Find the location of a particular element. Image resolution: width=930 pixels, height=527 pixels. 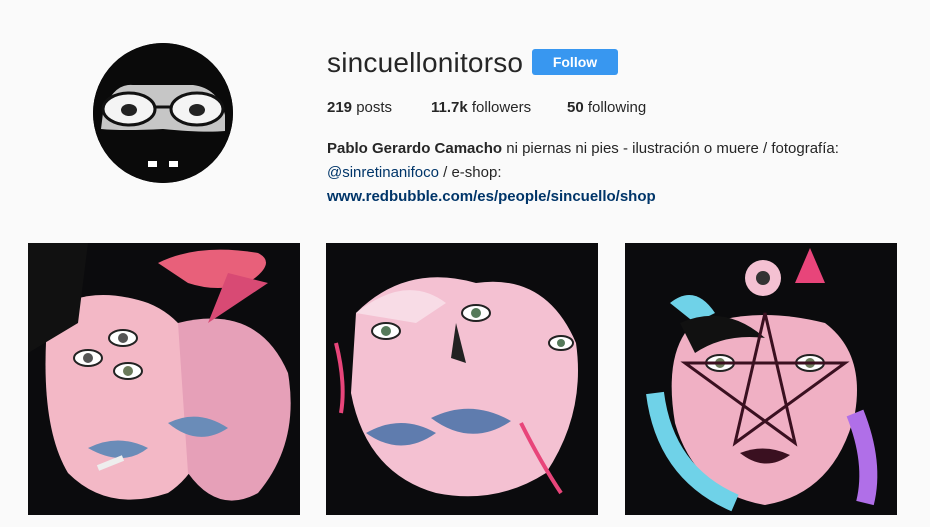

following-stat: 50 following is located at coordinates (606, 108).